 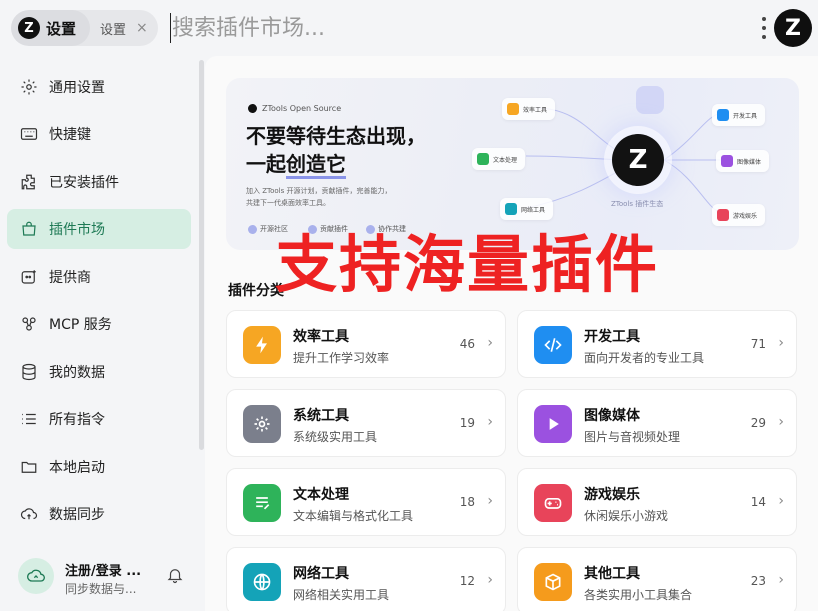 I want to click on search-input, so click(x=448, y=28).